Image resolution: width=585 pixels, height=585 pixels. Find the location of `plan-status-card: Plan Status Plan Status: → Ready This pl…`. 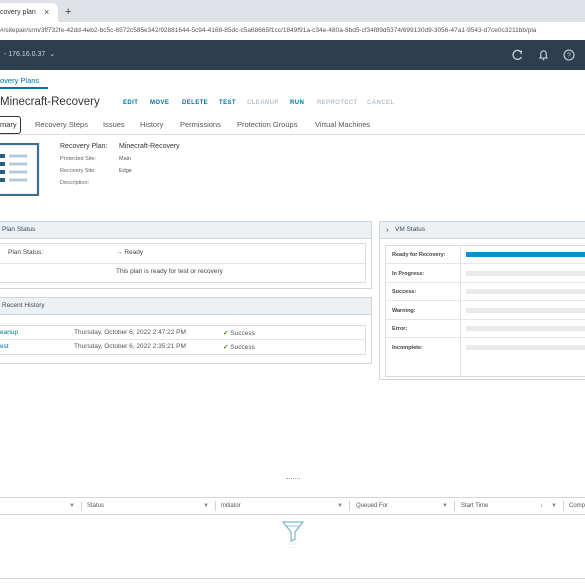

plan-status-card: Plan Status Plan Status: → Ready This pl… is located at coordinates (186, 255).